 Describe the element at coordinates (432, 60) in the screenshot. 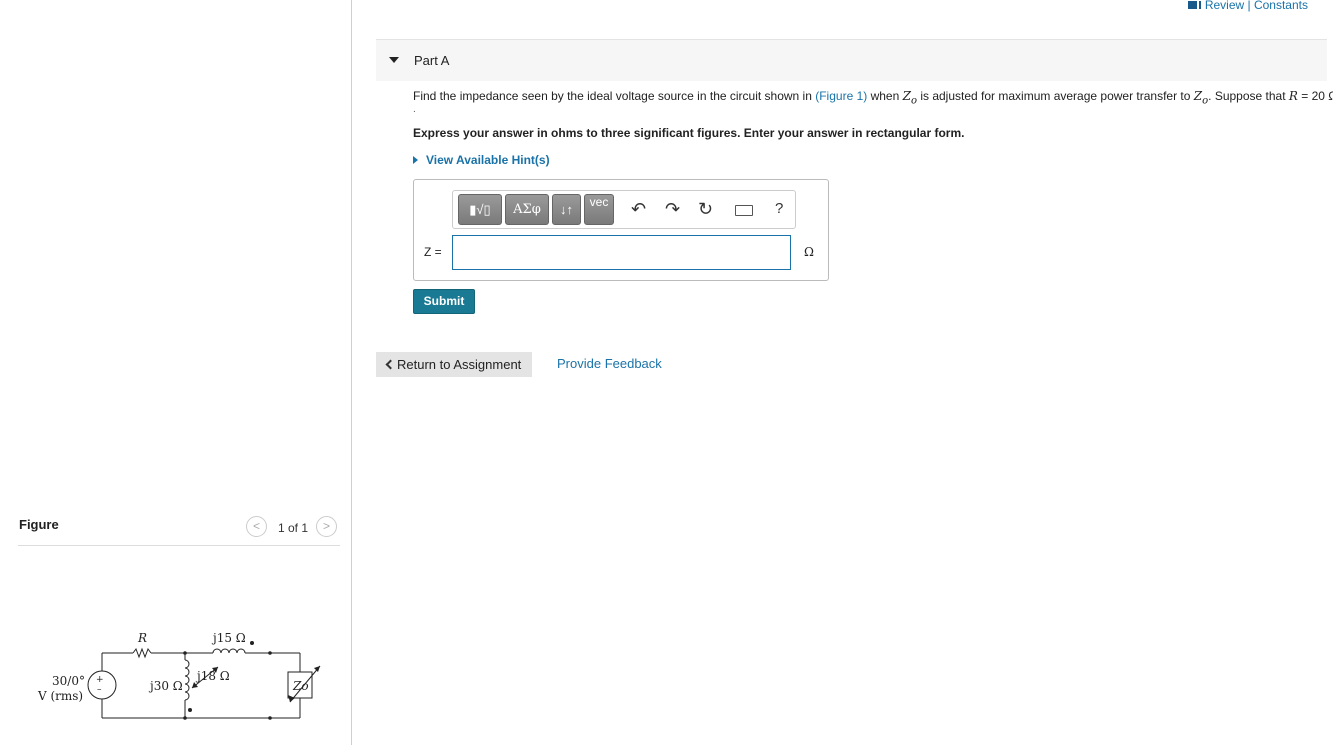

I see `part-title: Part A` at that location.